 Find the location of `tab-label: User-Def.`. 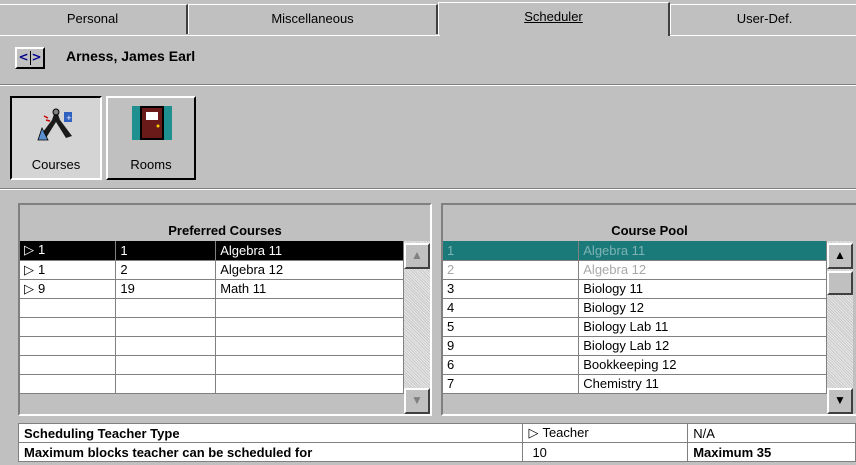

tab-label: User-Def. is located at coordinates (764, 18).